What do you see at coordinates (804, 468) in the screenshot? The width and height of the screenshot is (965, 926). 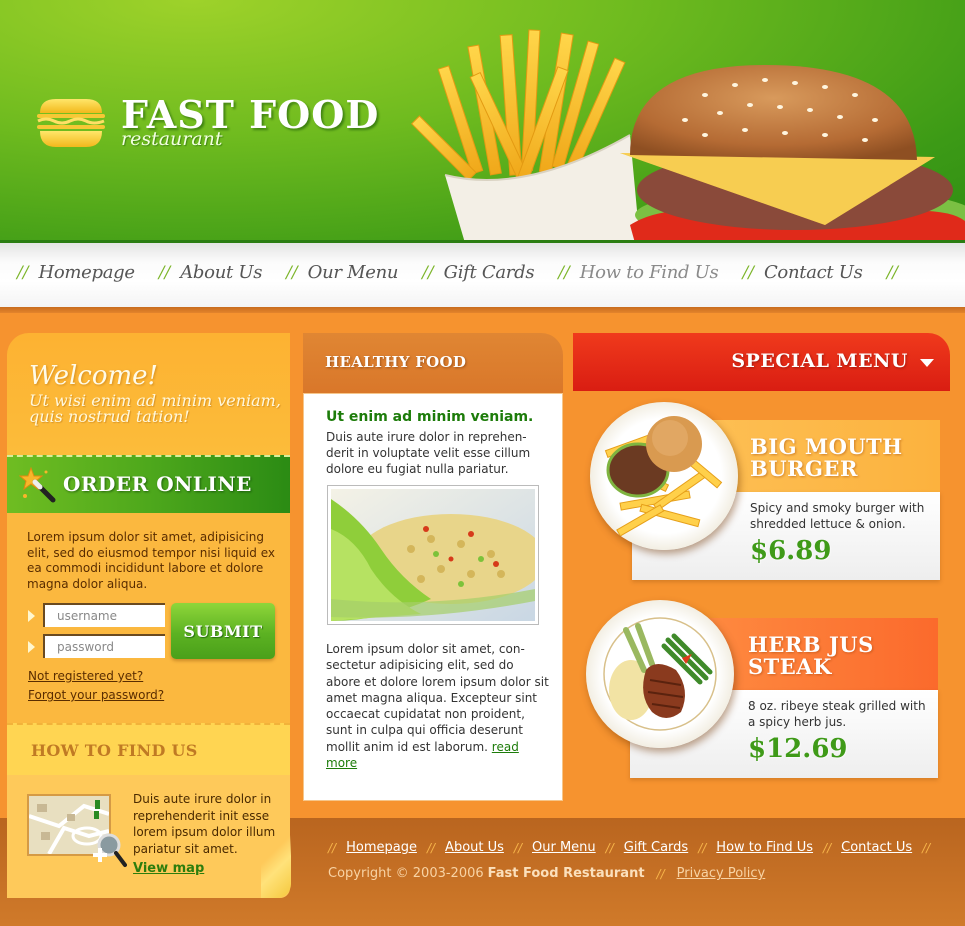 I see `menu-item-name-line2: BURGER` at bounding box center [804, 468].